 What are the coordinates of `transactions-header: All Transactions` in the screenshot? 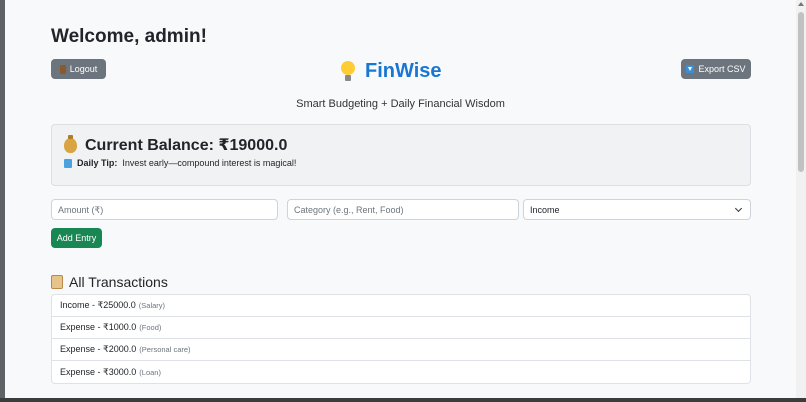 It's located at (109, 282).